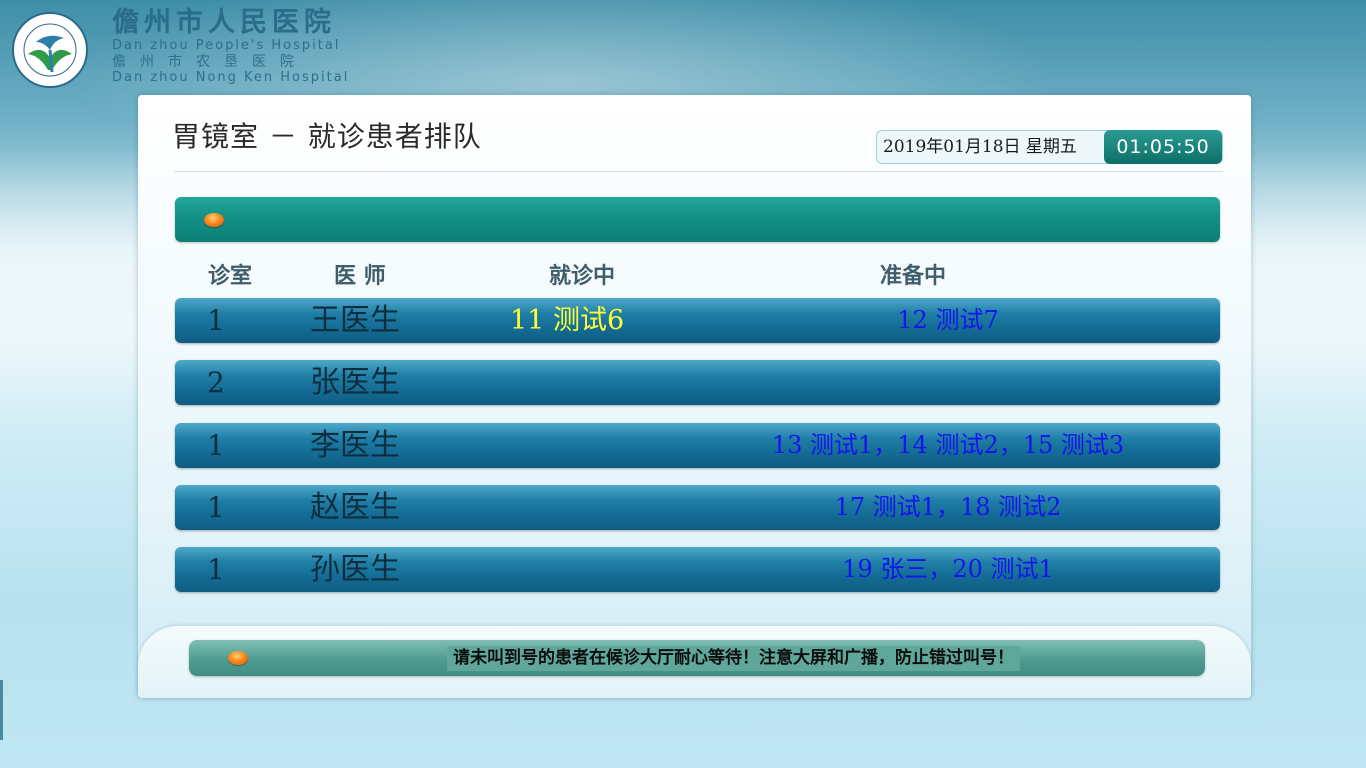  Describe the element at coordinates (355, 445) in the screenshot. I see `doctor-name: 李医生` at that location.